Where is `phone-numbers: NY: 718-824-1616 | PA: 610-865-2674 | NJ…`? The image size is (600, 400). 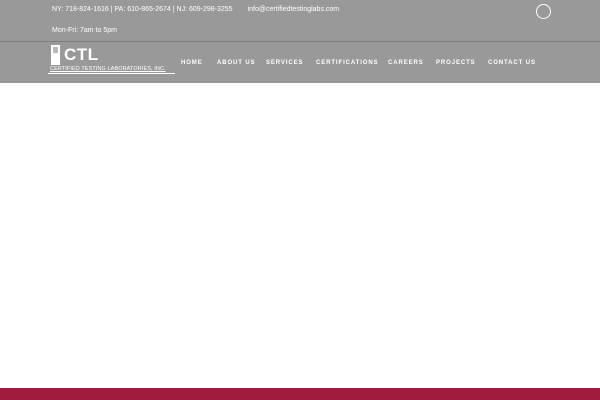 phone-numbers: NY: 718-824-1616 | PA: 610-865-2674 | NJ… is located at coordinates (142, 9).